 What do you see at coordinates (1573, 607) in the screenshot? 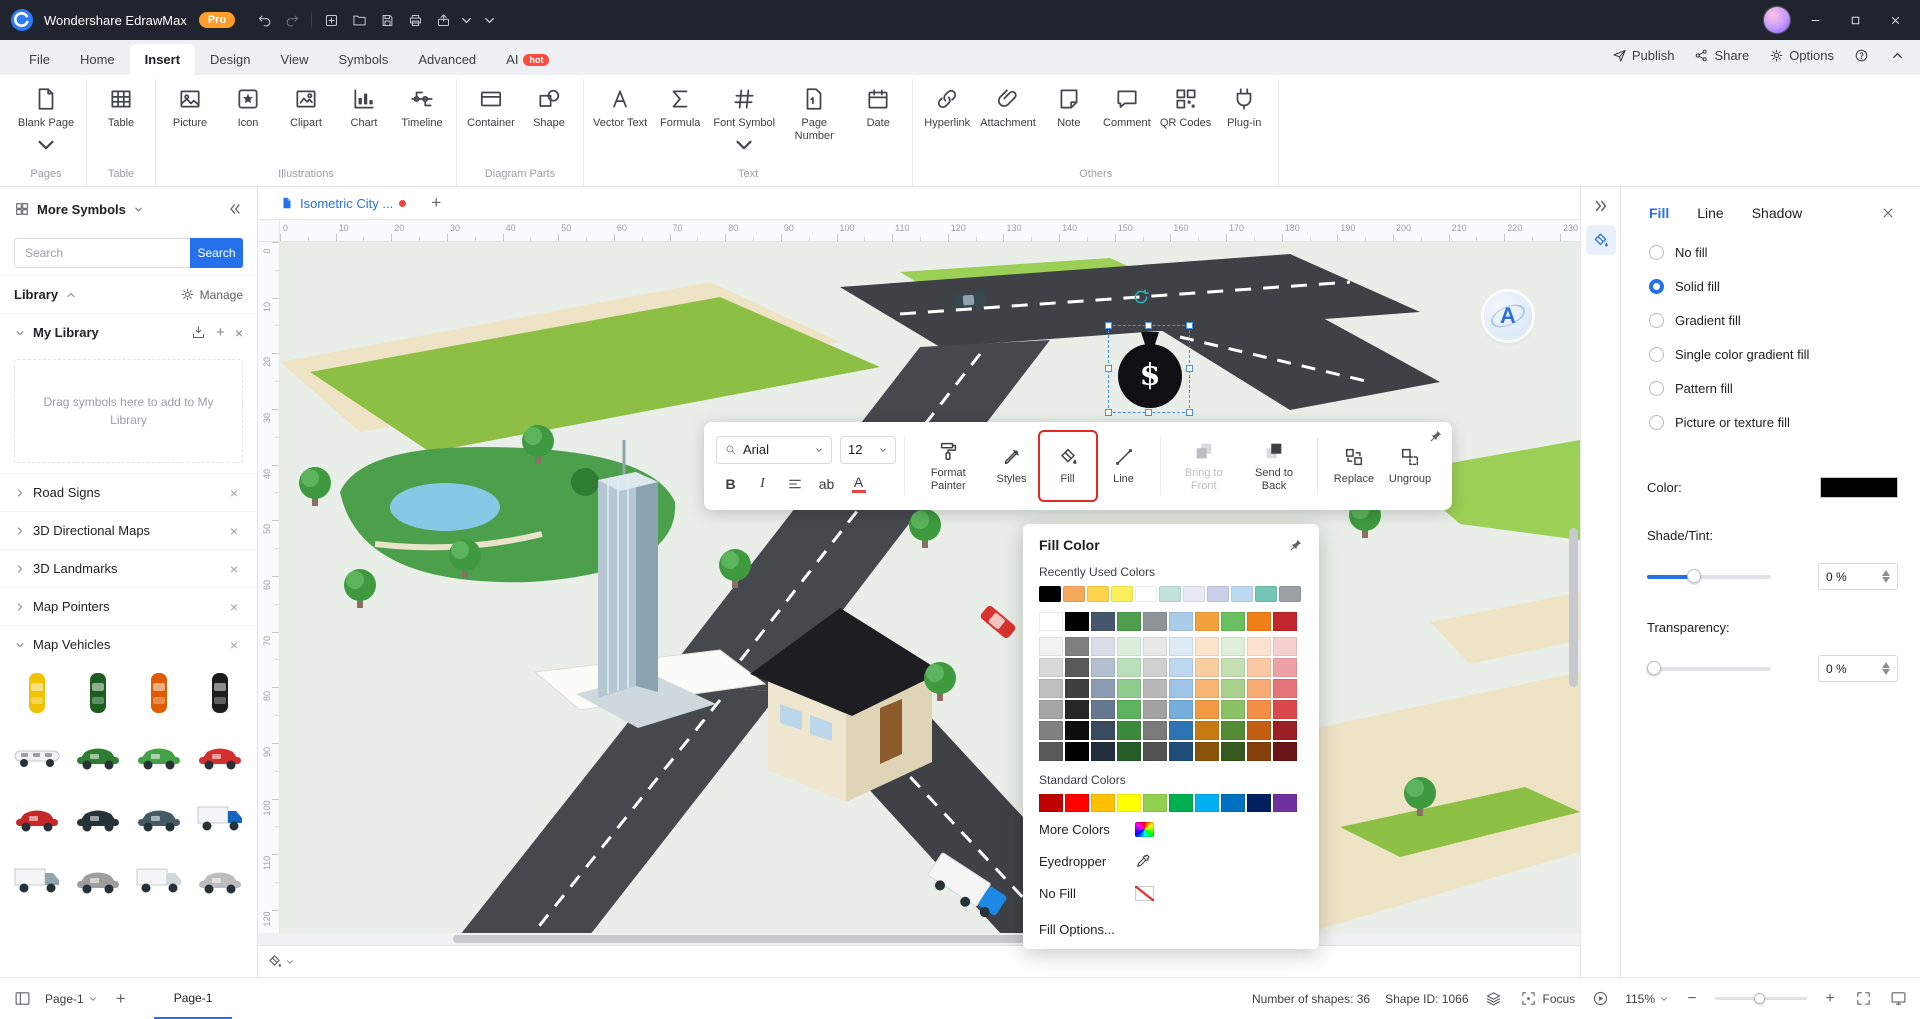
I see `vertical-scrollbar-thumb` at bounding box center [1573, 607].